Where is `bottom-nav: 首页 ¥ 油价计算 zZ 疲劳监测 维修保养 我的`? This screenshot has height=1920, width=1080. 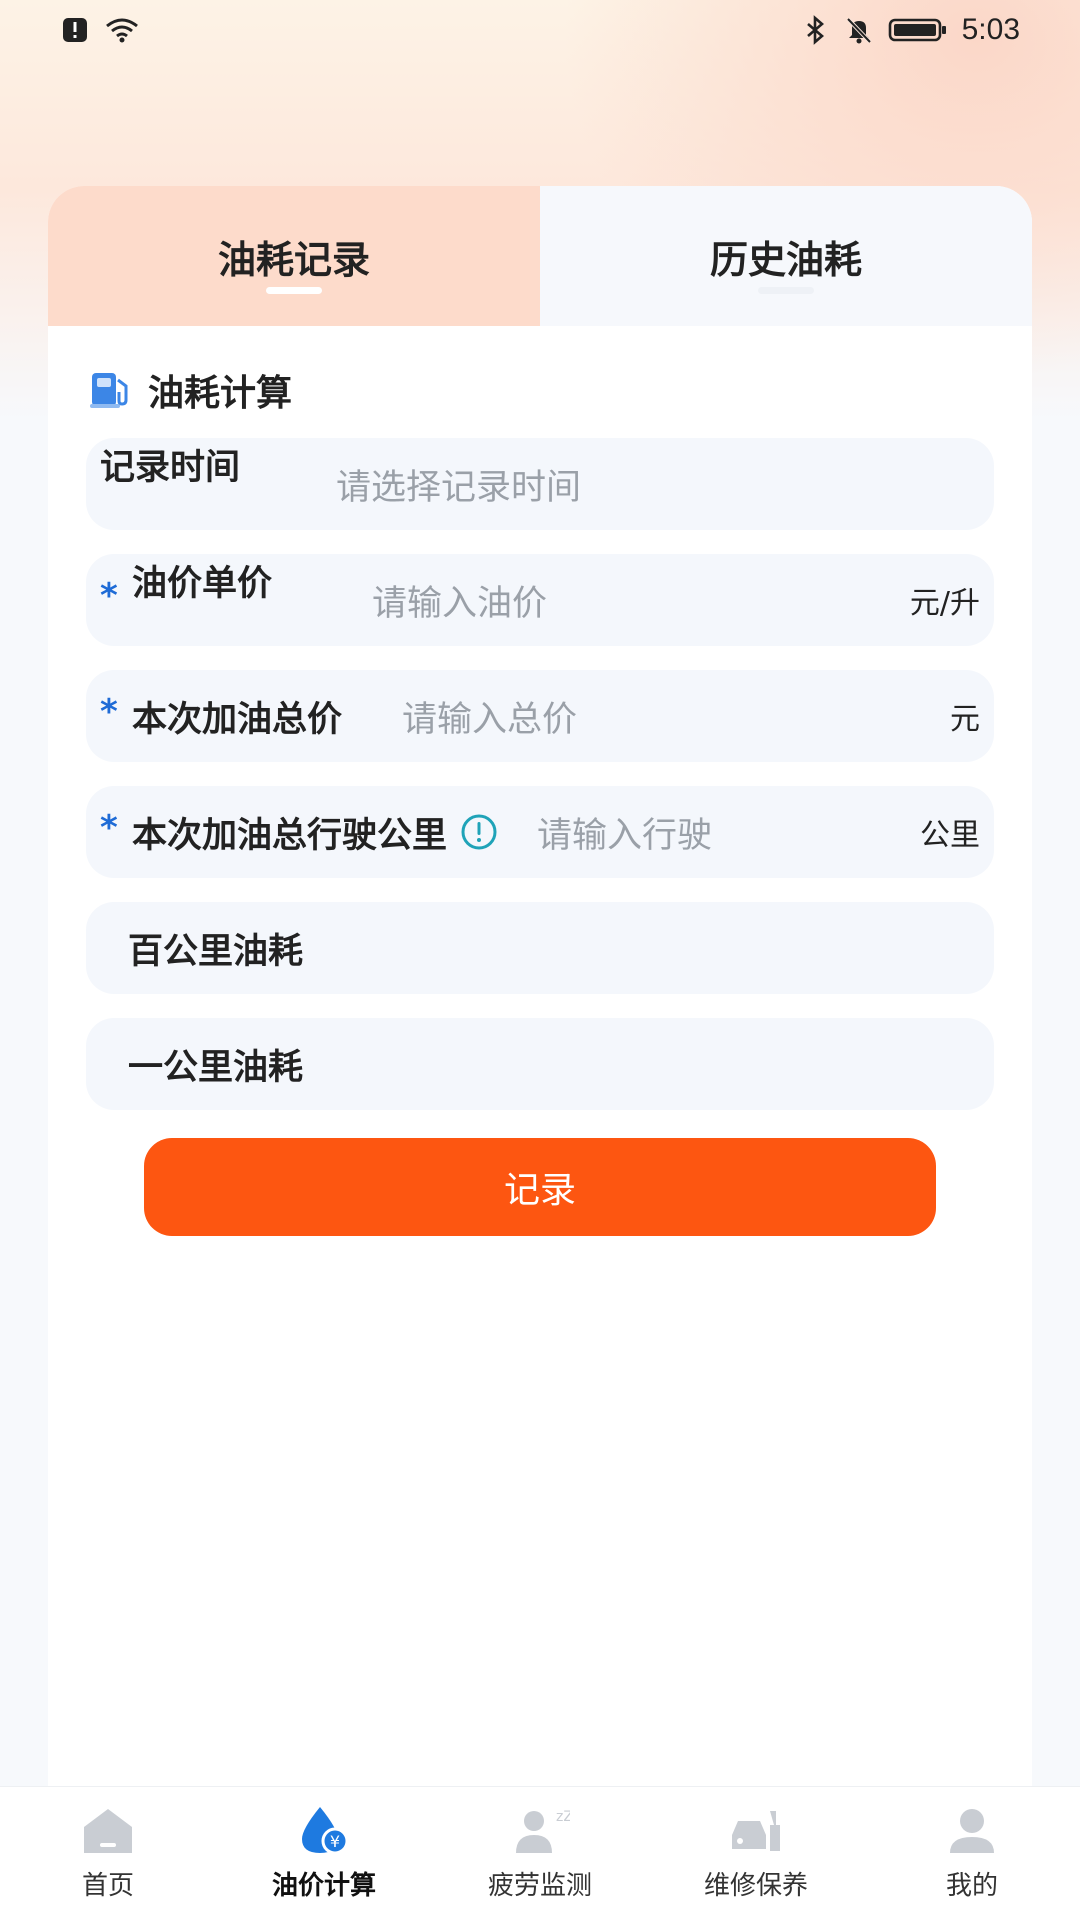 bottom-nav: 首页 ¥ 油价计算 zZ 疲劳监测 维修保养 我的 is located at coordinates (540, 1853).